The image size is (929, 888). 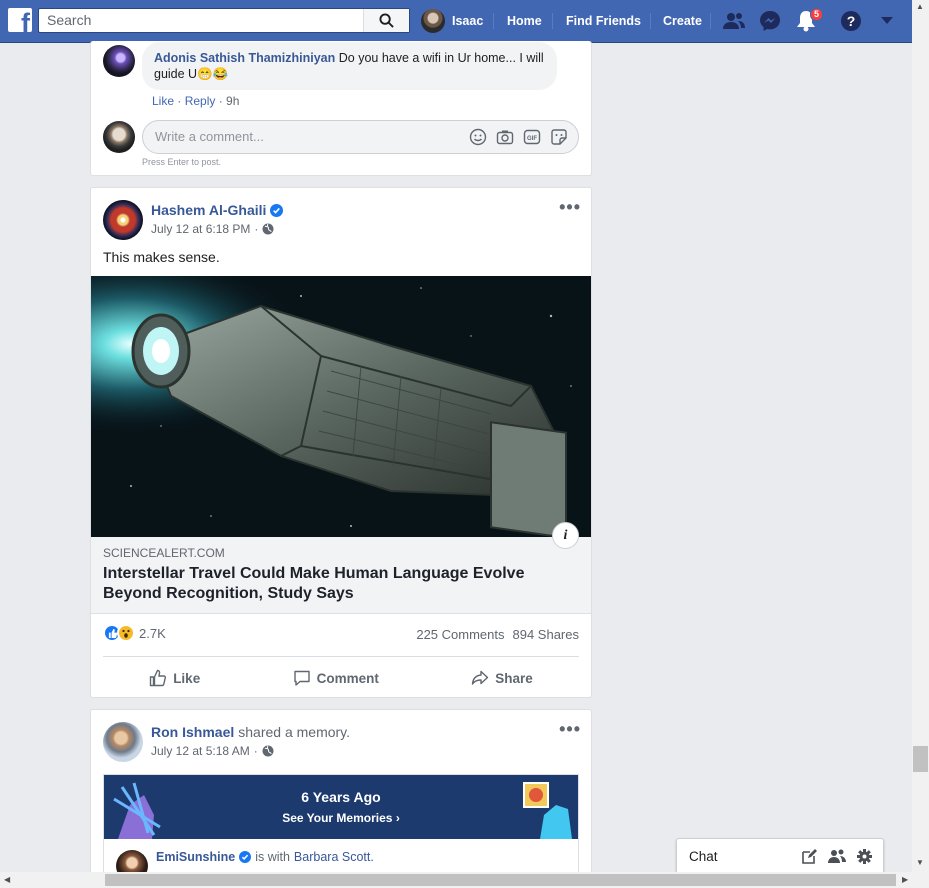 I want to click on facebook-logo-icon: f, so click(x=20, y=20).